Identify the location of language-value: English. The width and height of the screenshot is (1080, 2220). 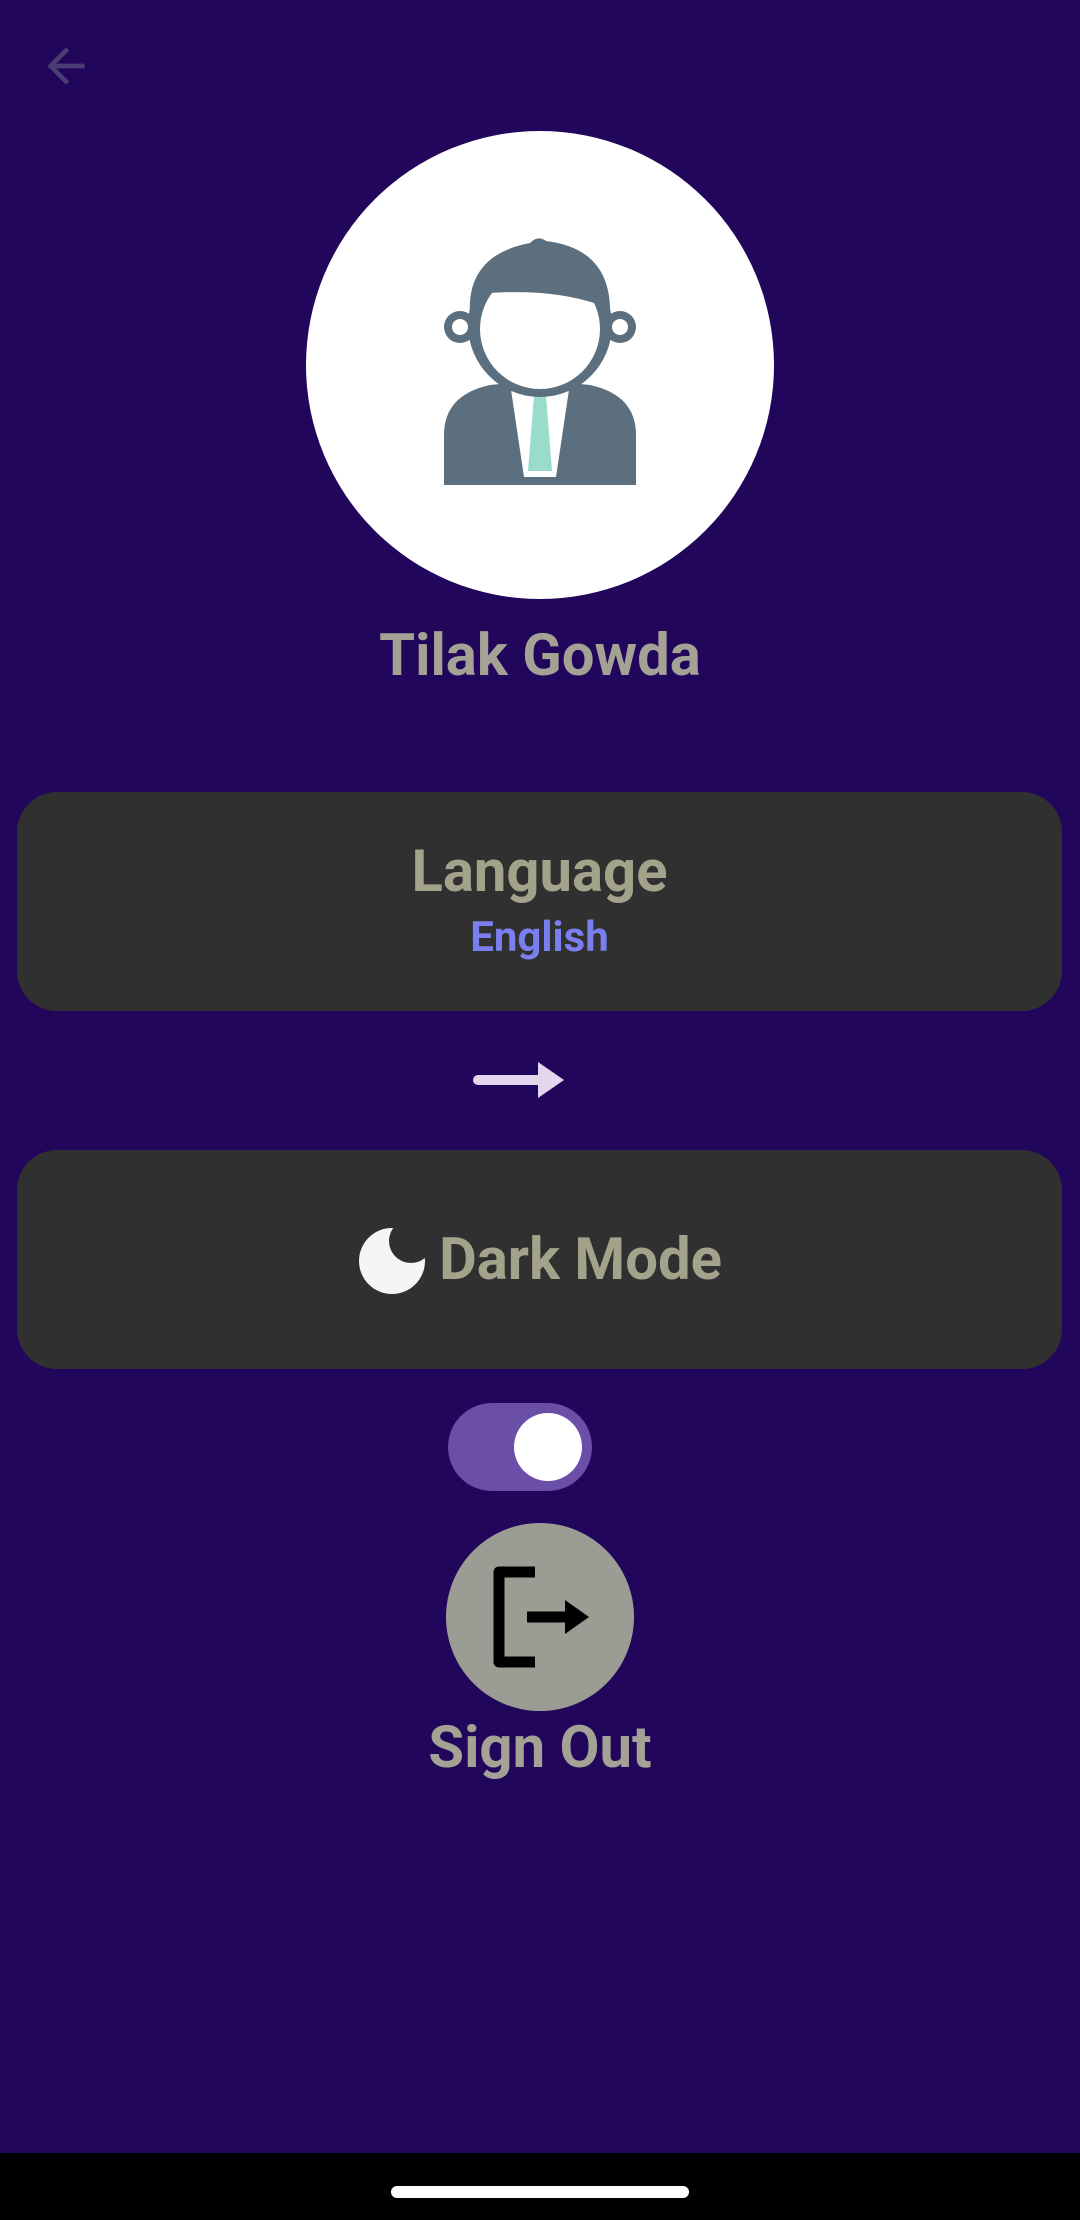
(539, 937).